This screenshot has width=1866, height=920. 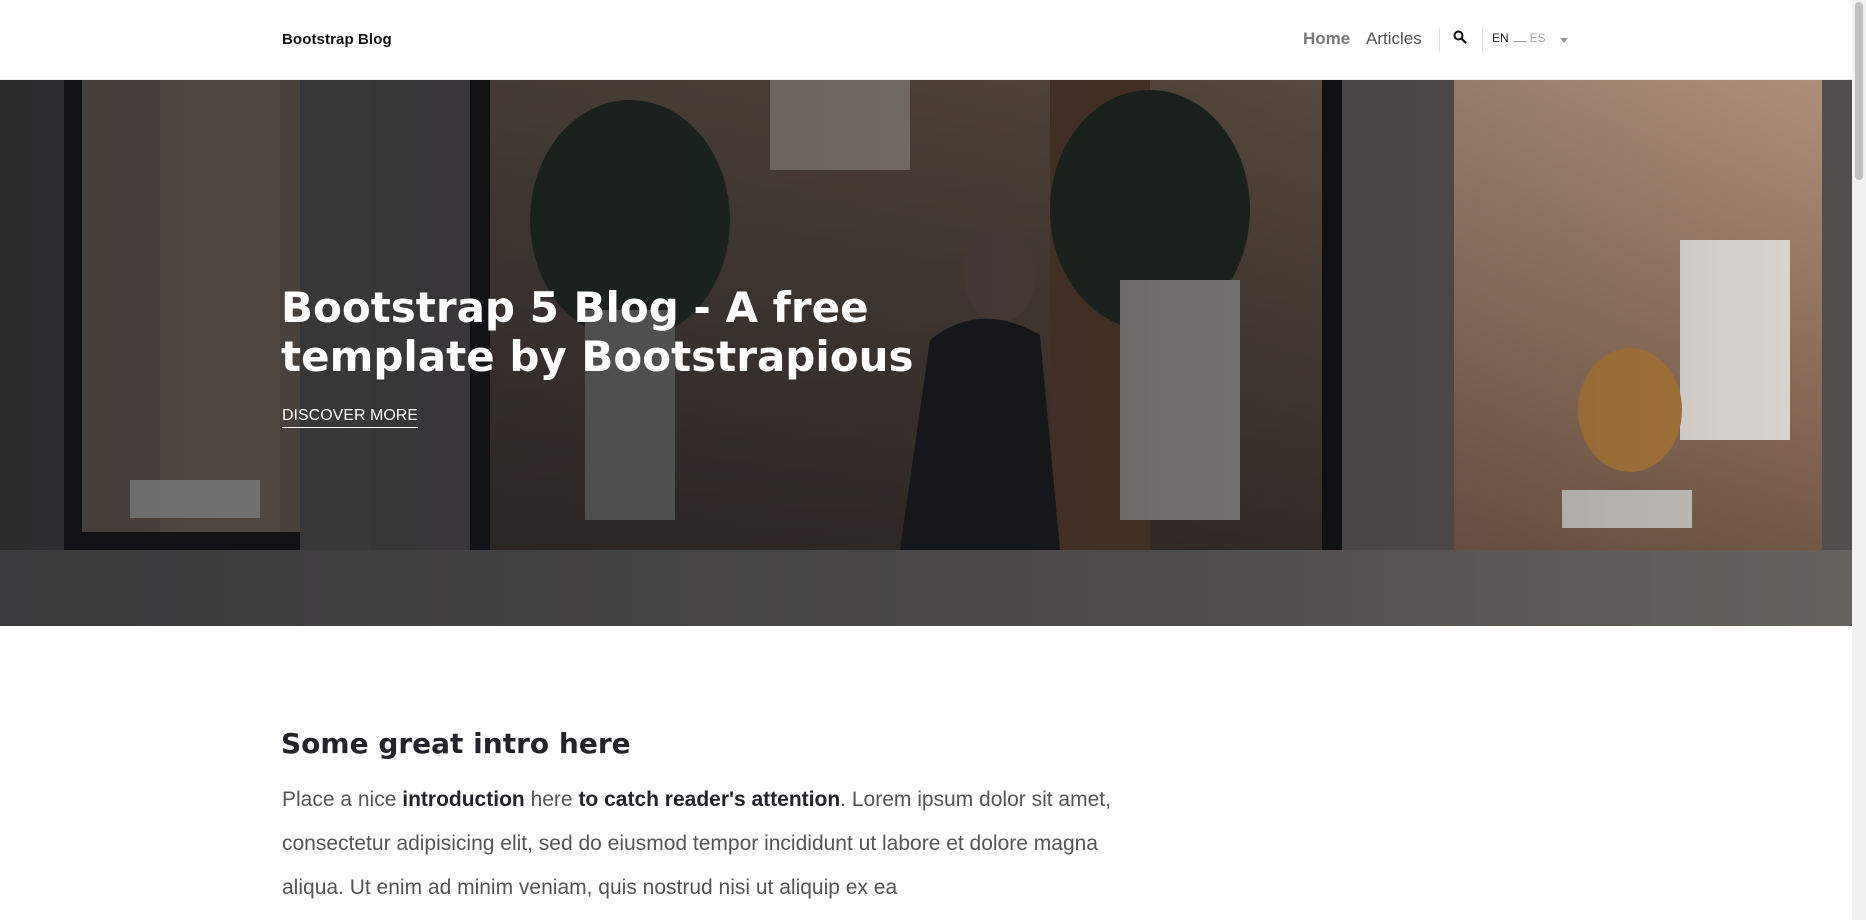 What do you see at coordinates (342, 799) in the screenshot?
I see `intro-text-segment: Place a nice` at bounding box center [342, 799].